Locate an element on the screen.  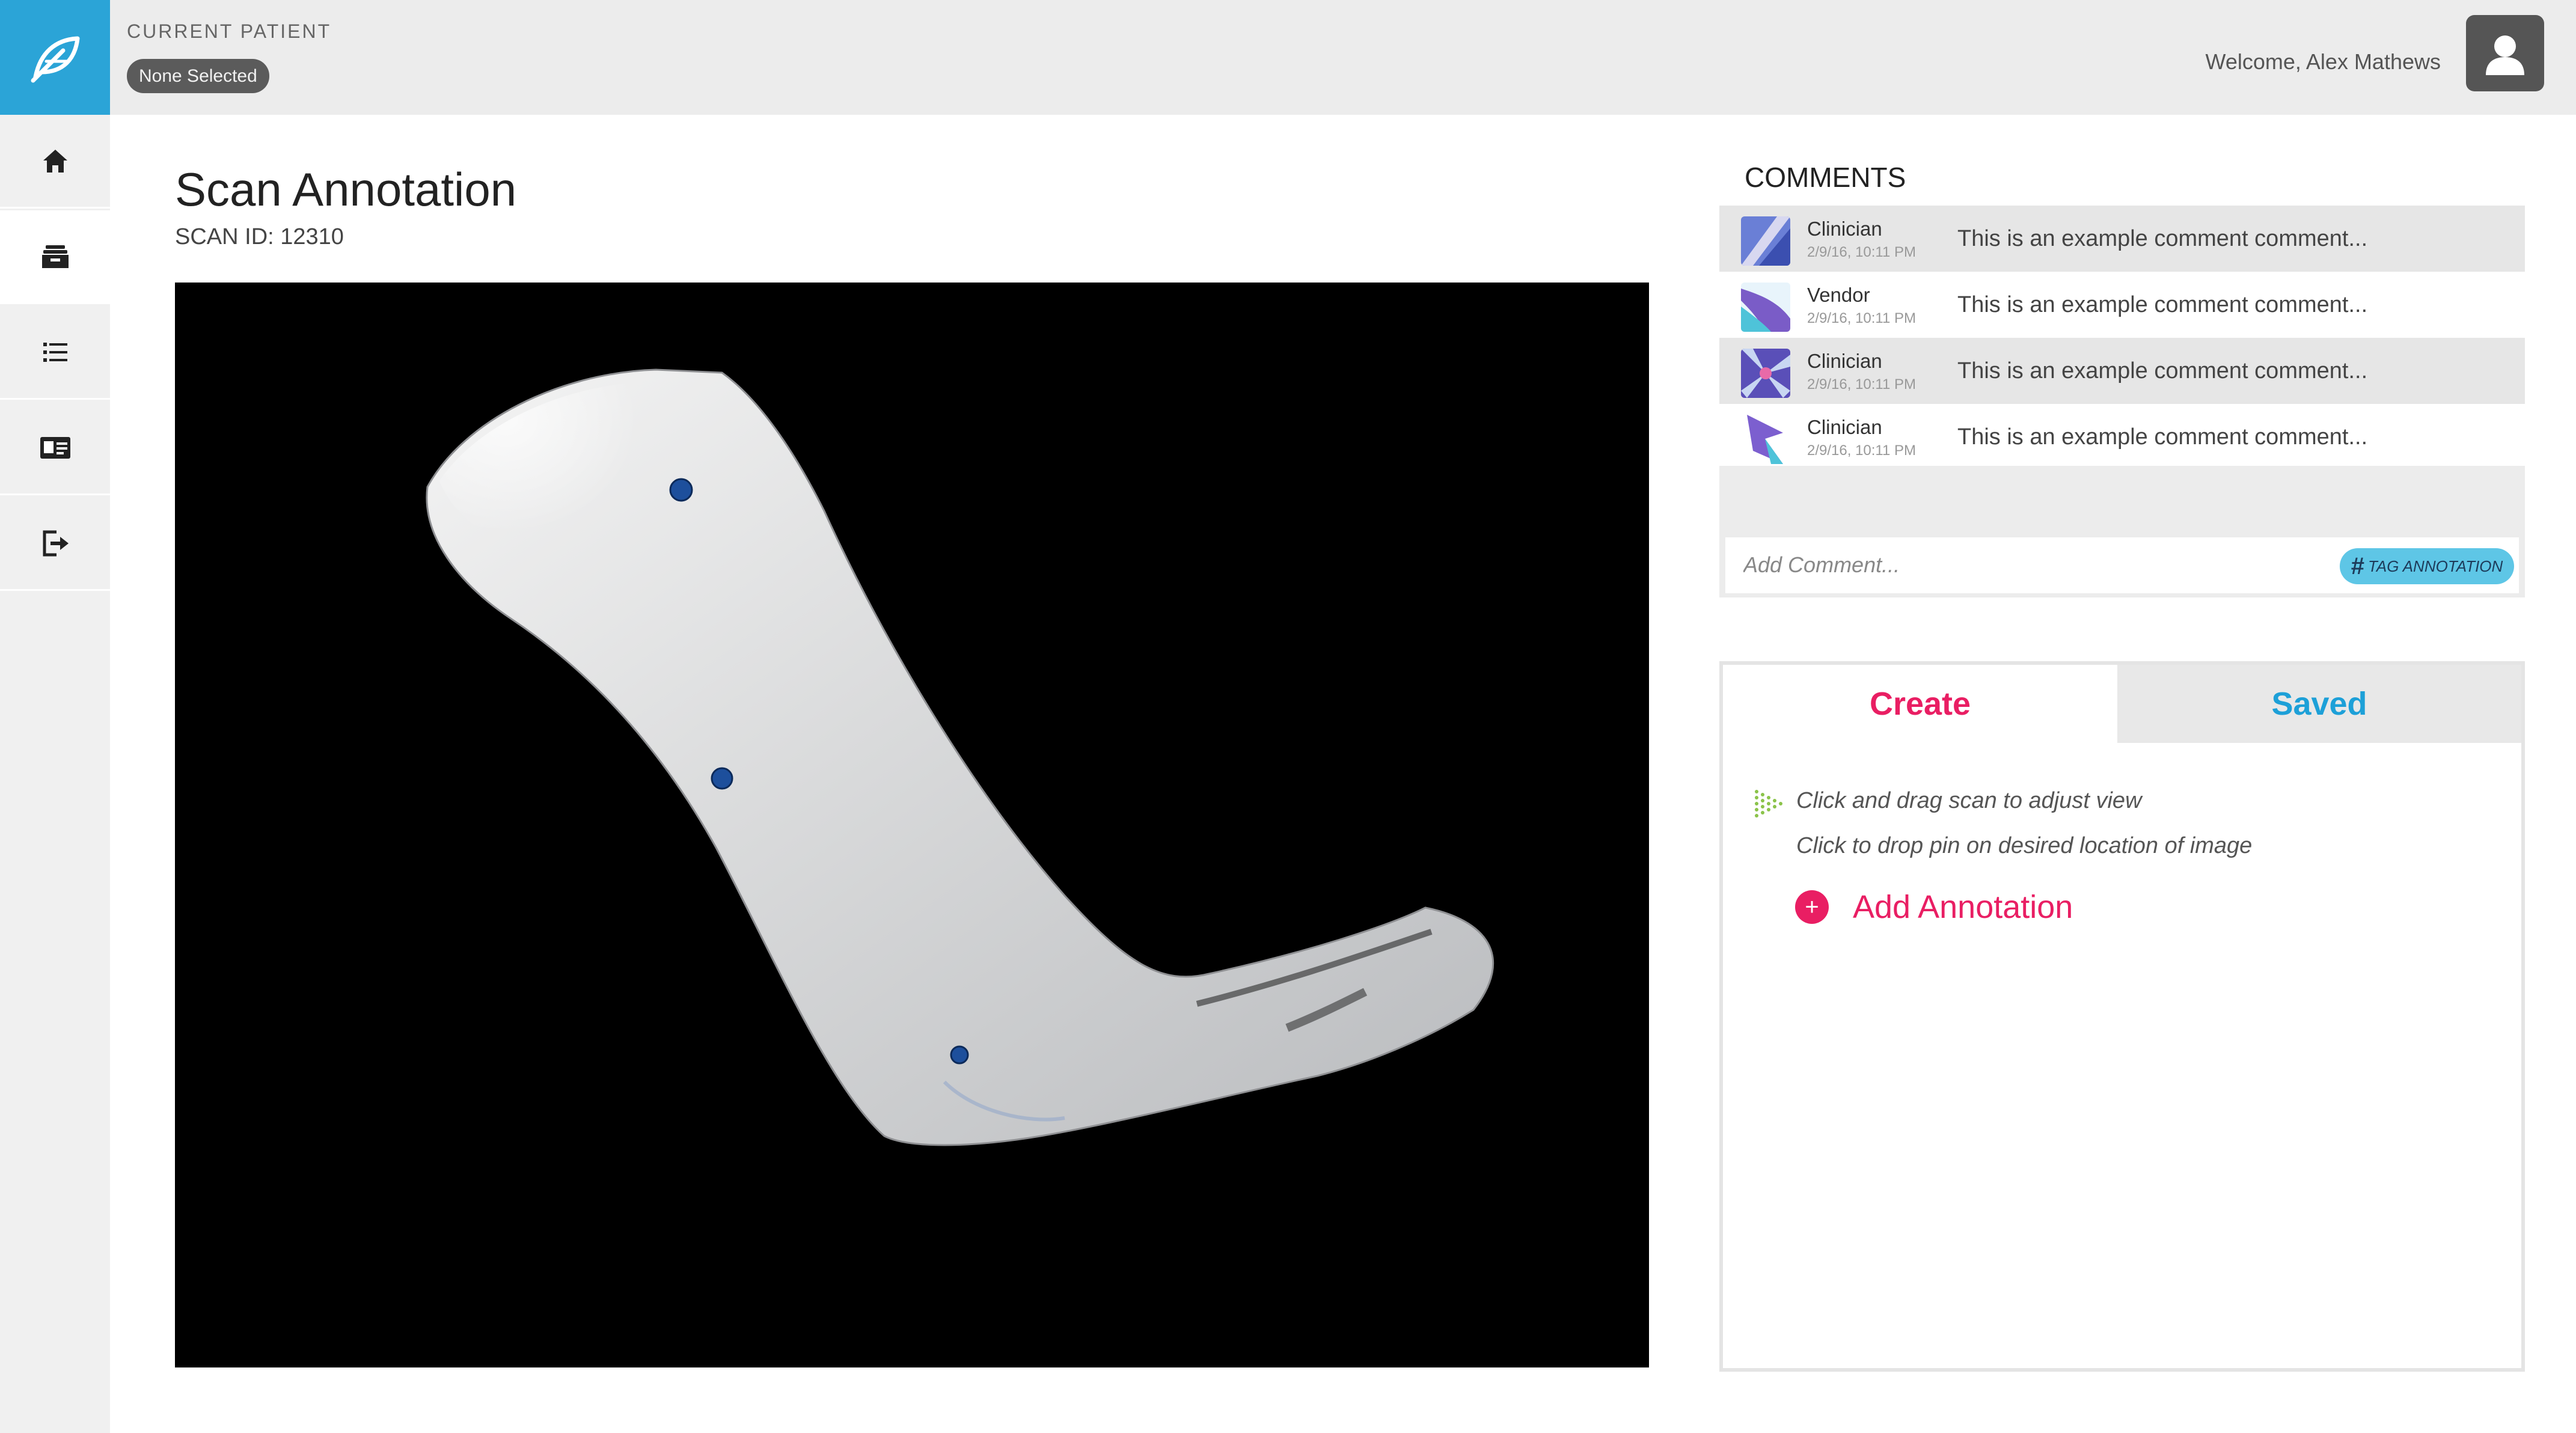
welcome-text: Welcome, Alex Mathews is located at coordinates (2323, 62).